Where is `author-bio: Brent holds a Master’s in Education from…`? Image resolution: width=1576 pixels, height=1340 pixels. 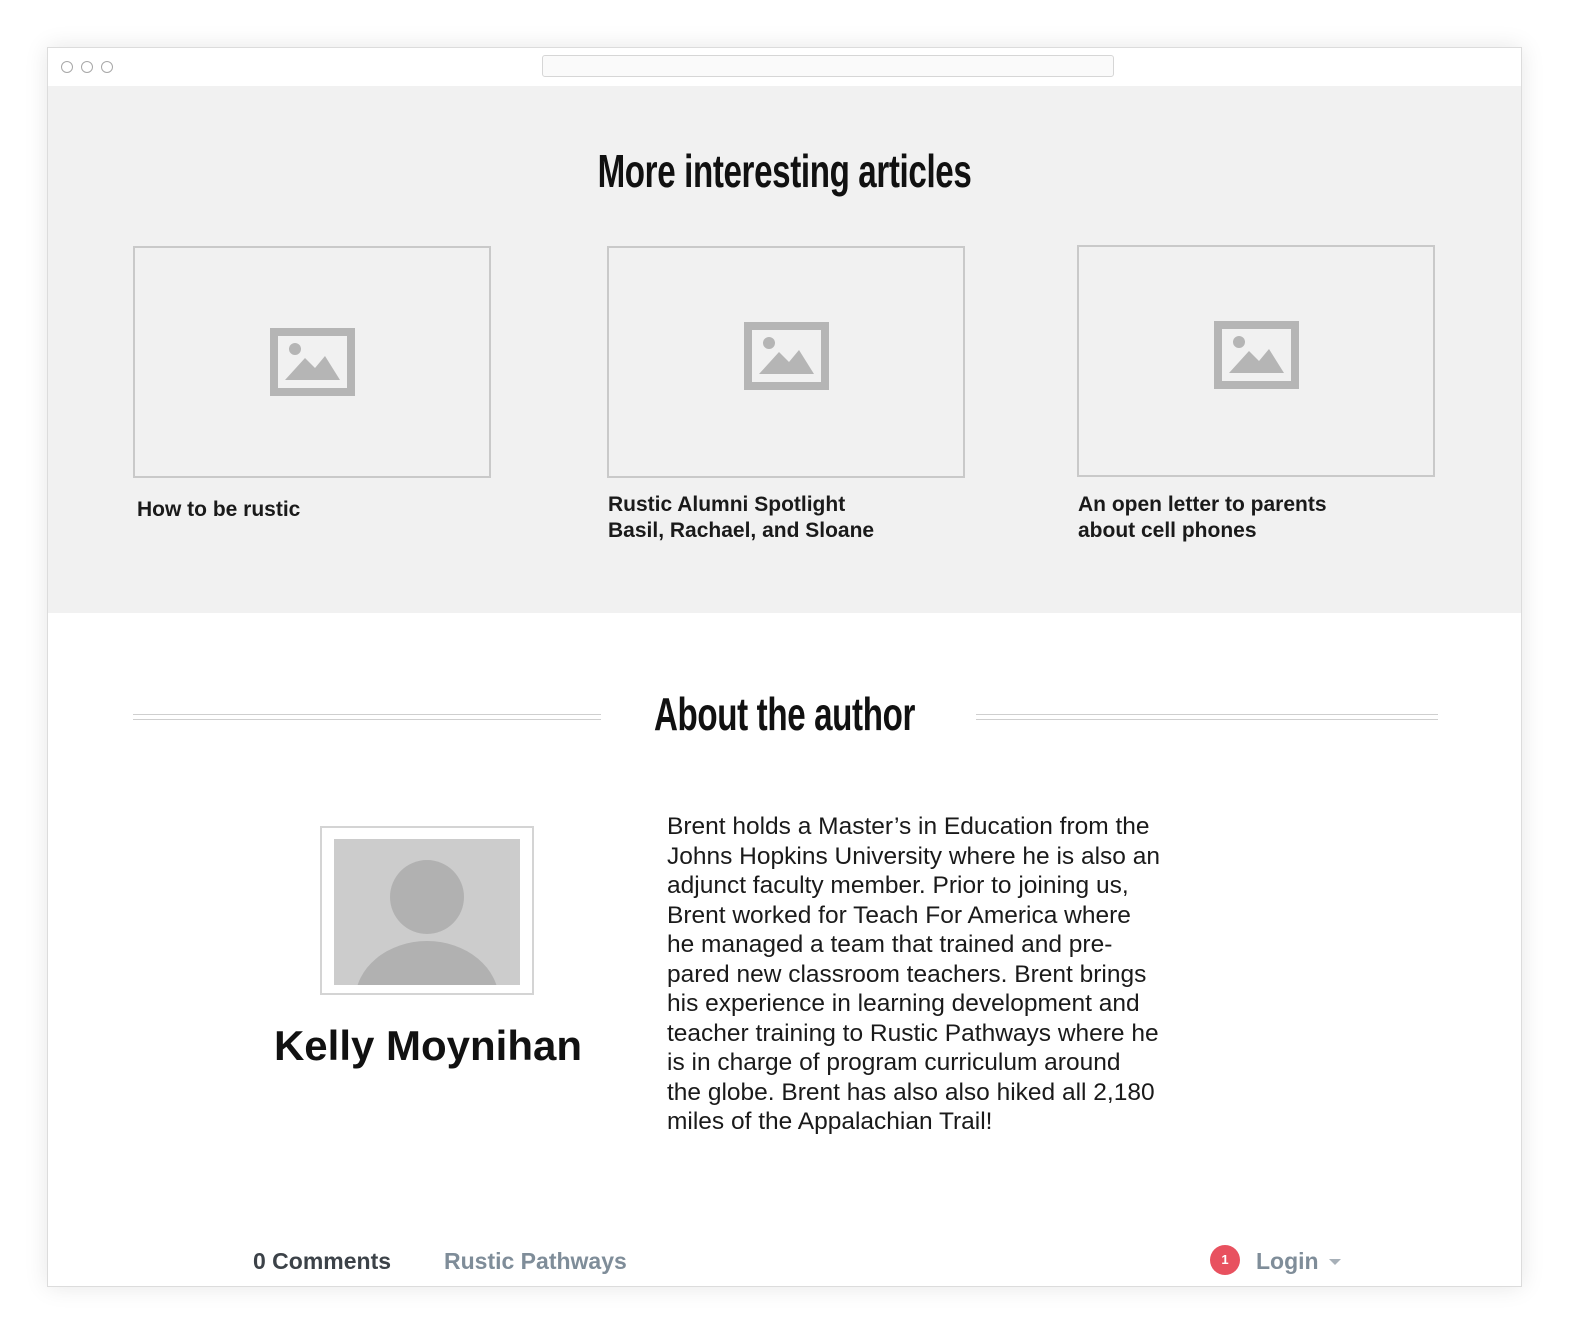 author-bio: Brent holds a Master’s in Education from… is located at coordinates (913, 974).